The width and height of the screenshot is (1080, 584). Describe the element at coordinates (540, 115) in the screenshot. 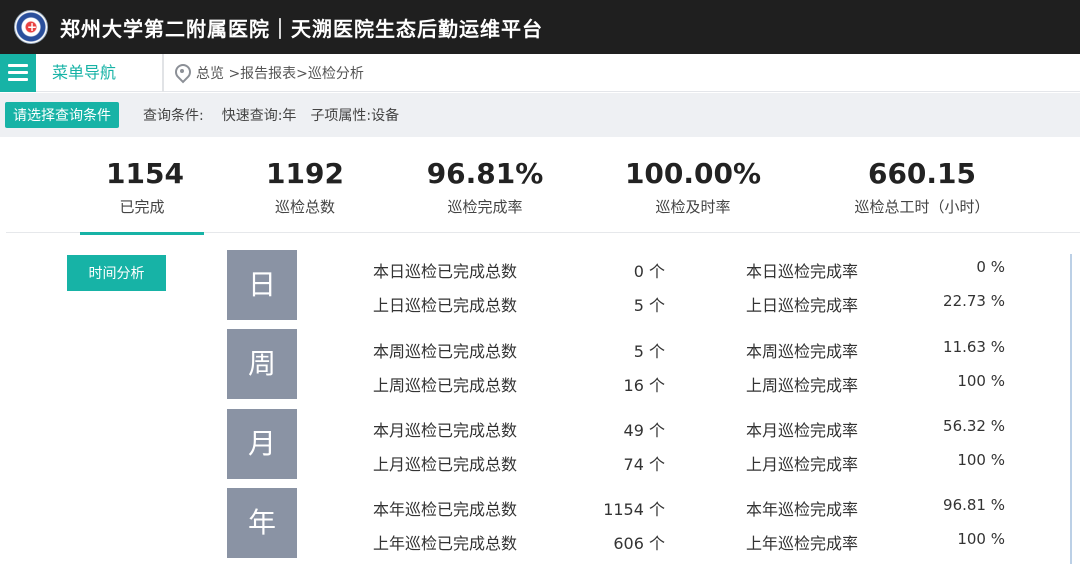

I see `filter-bar: 请选择查询条件 查询条件: 快速查询:年 子项属性:设备` at that location.